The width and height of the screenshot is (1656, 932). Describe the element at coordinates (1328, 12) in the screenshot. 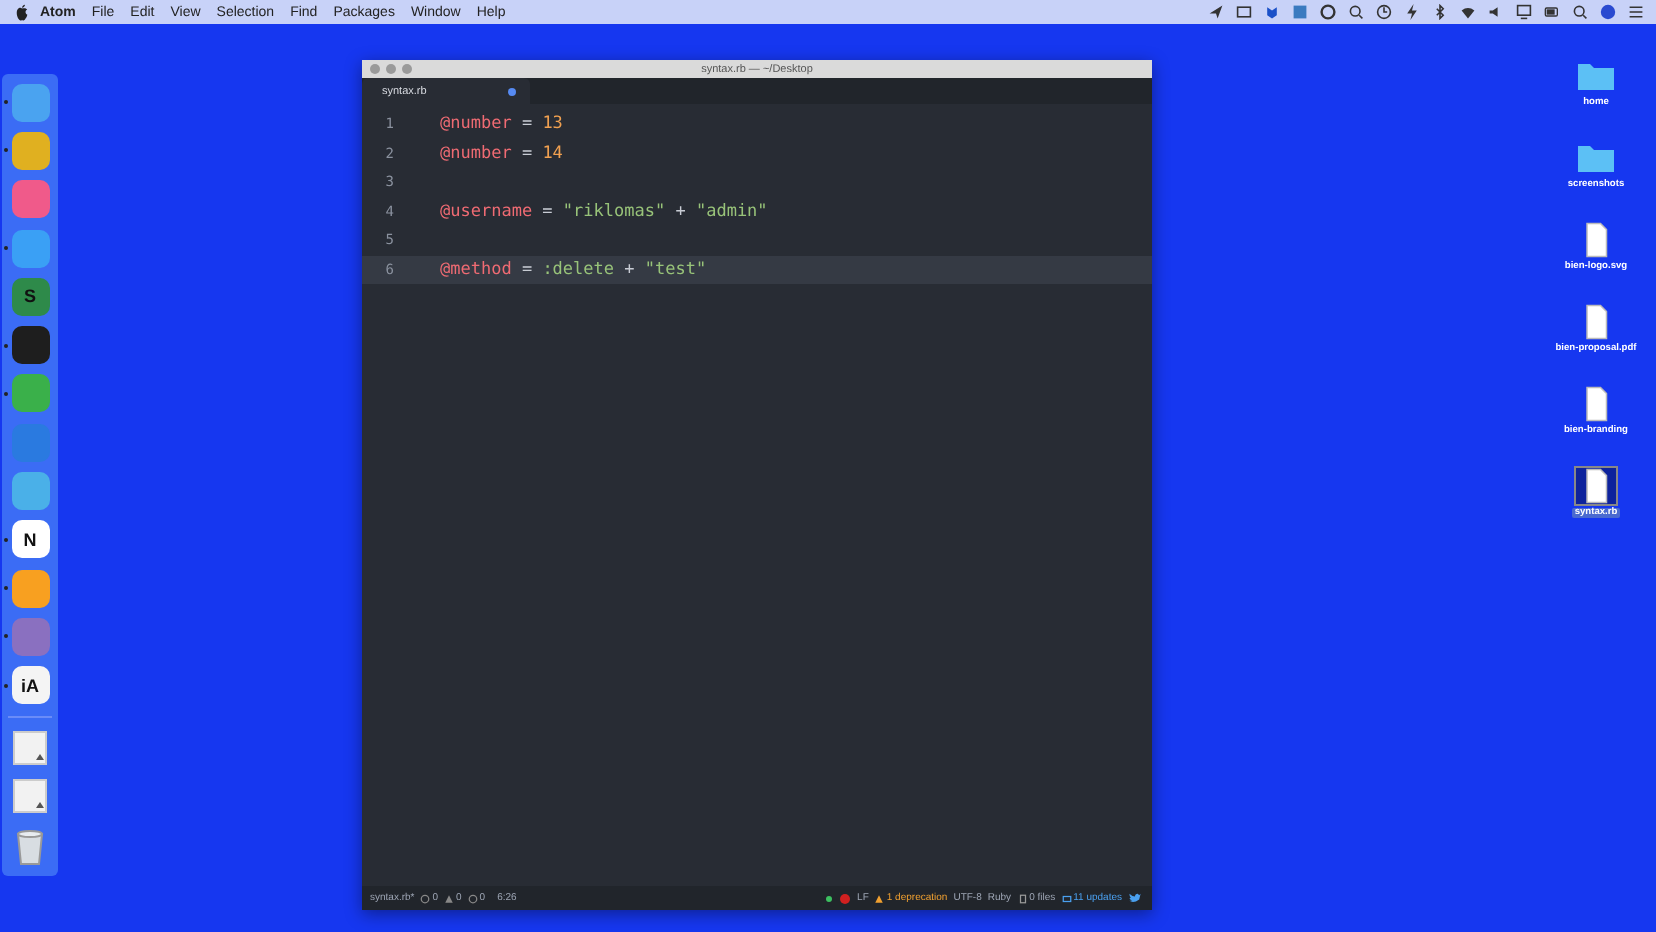

I see `circle-icon` at that location.